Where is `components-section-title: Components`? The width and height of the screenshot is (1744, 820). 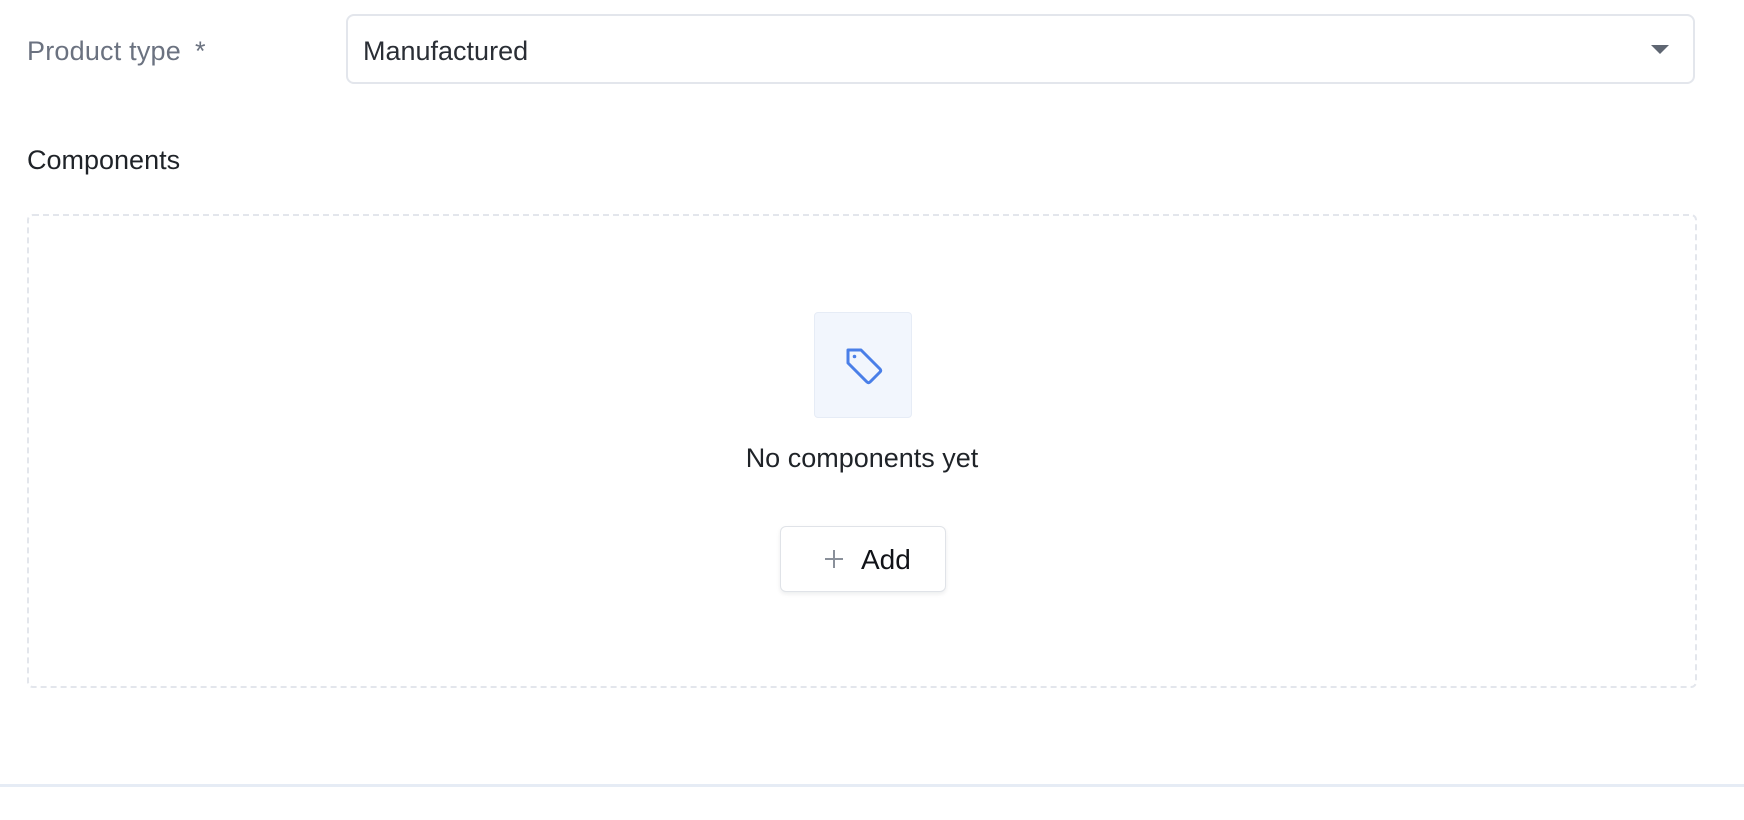
components-section-title: Components is located at coordinates (104, 160).